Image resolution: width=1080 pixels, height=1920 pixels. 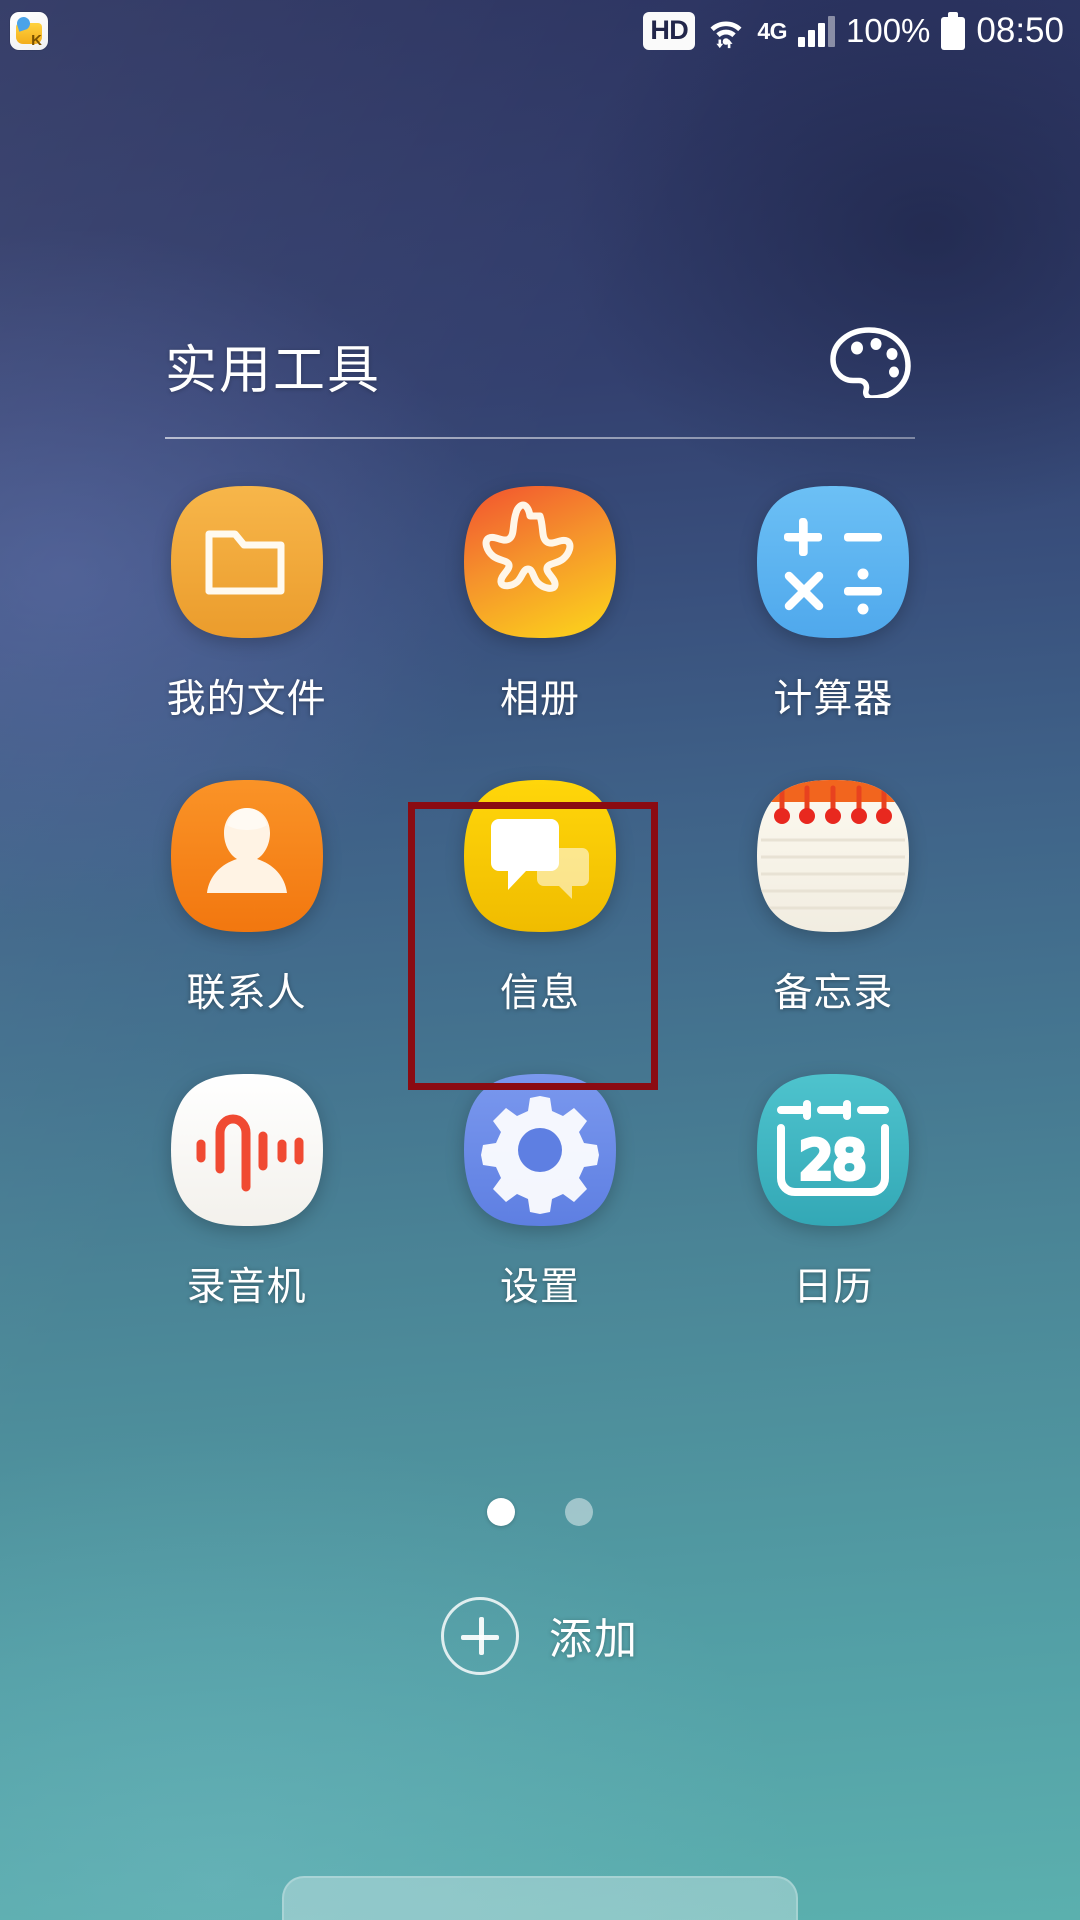 What do you see at coordinates (539, 699) in the screenshot?
I see `app-label: 相册` at bounding box center [539, 699].